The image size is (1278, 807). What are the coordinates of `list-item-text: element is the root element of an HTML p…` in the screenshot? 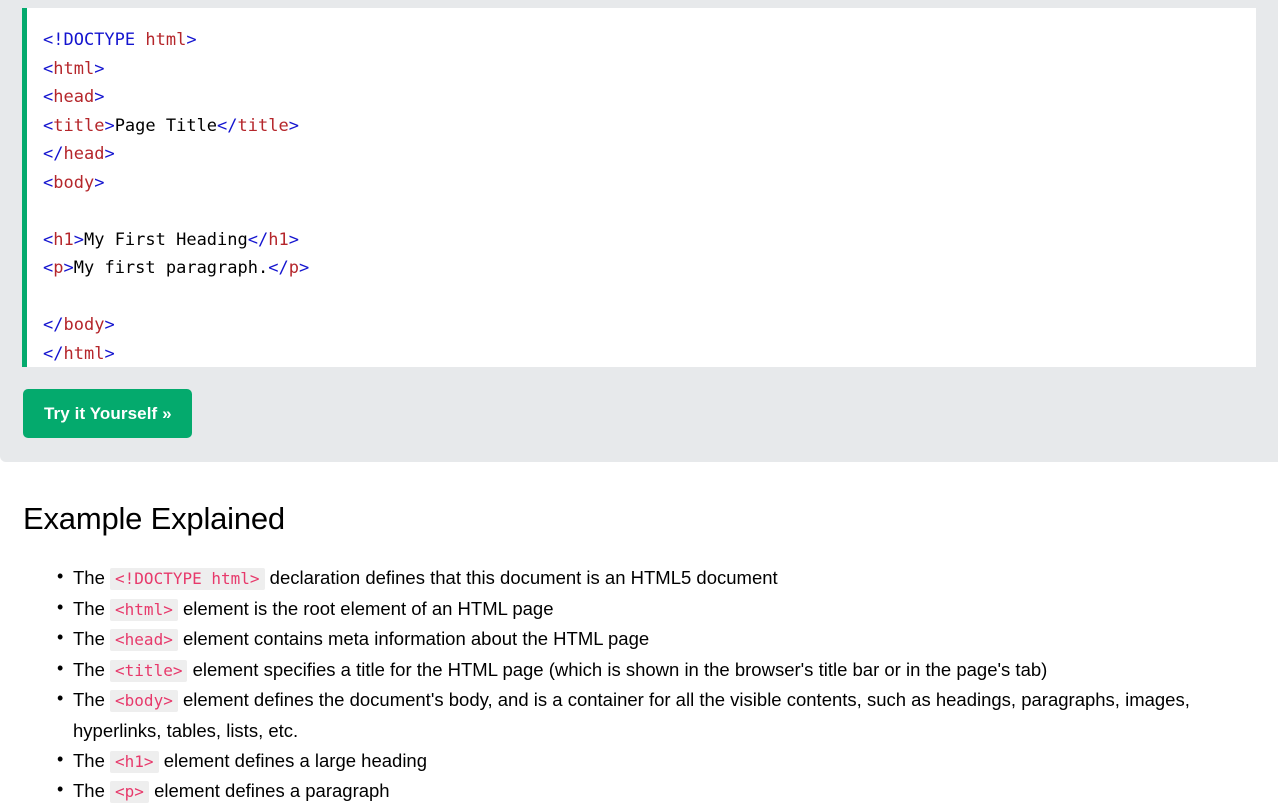 It's located at (365, 608).